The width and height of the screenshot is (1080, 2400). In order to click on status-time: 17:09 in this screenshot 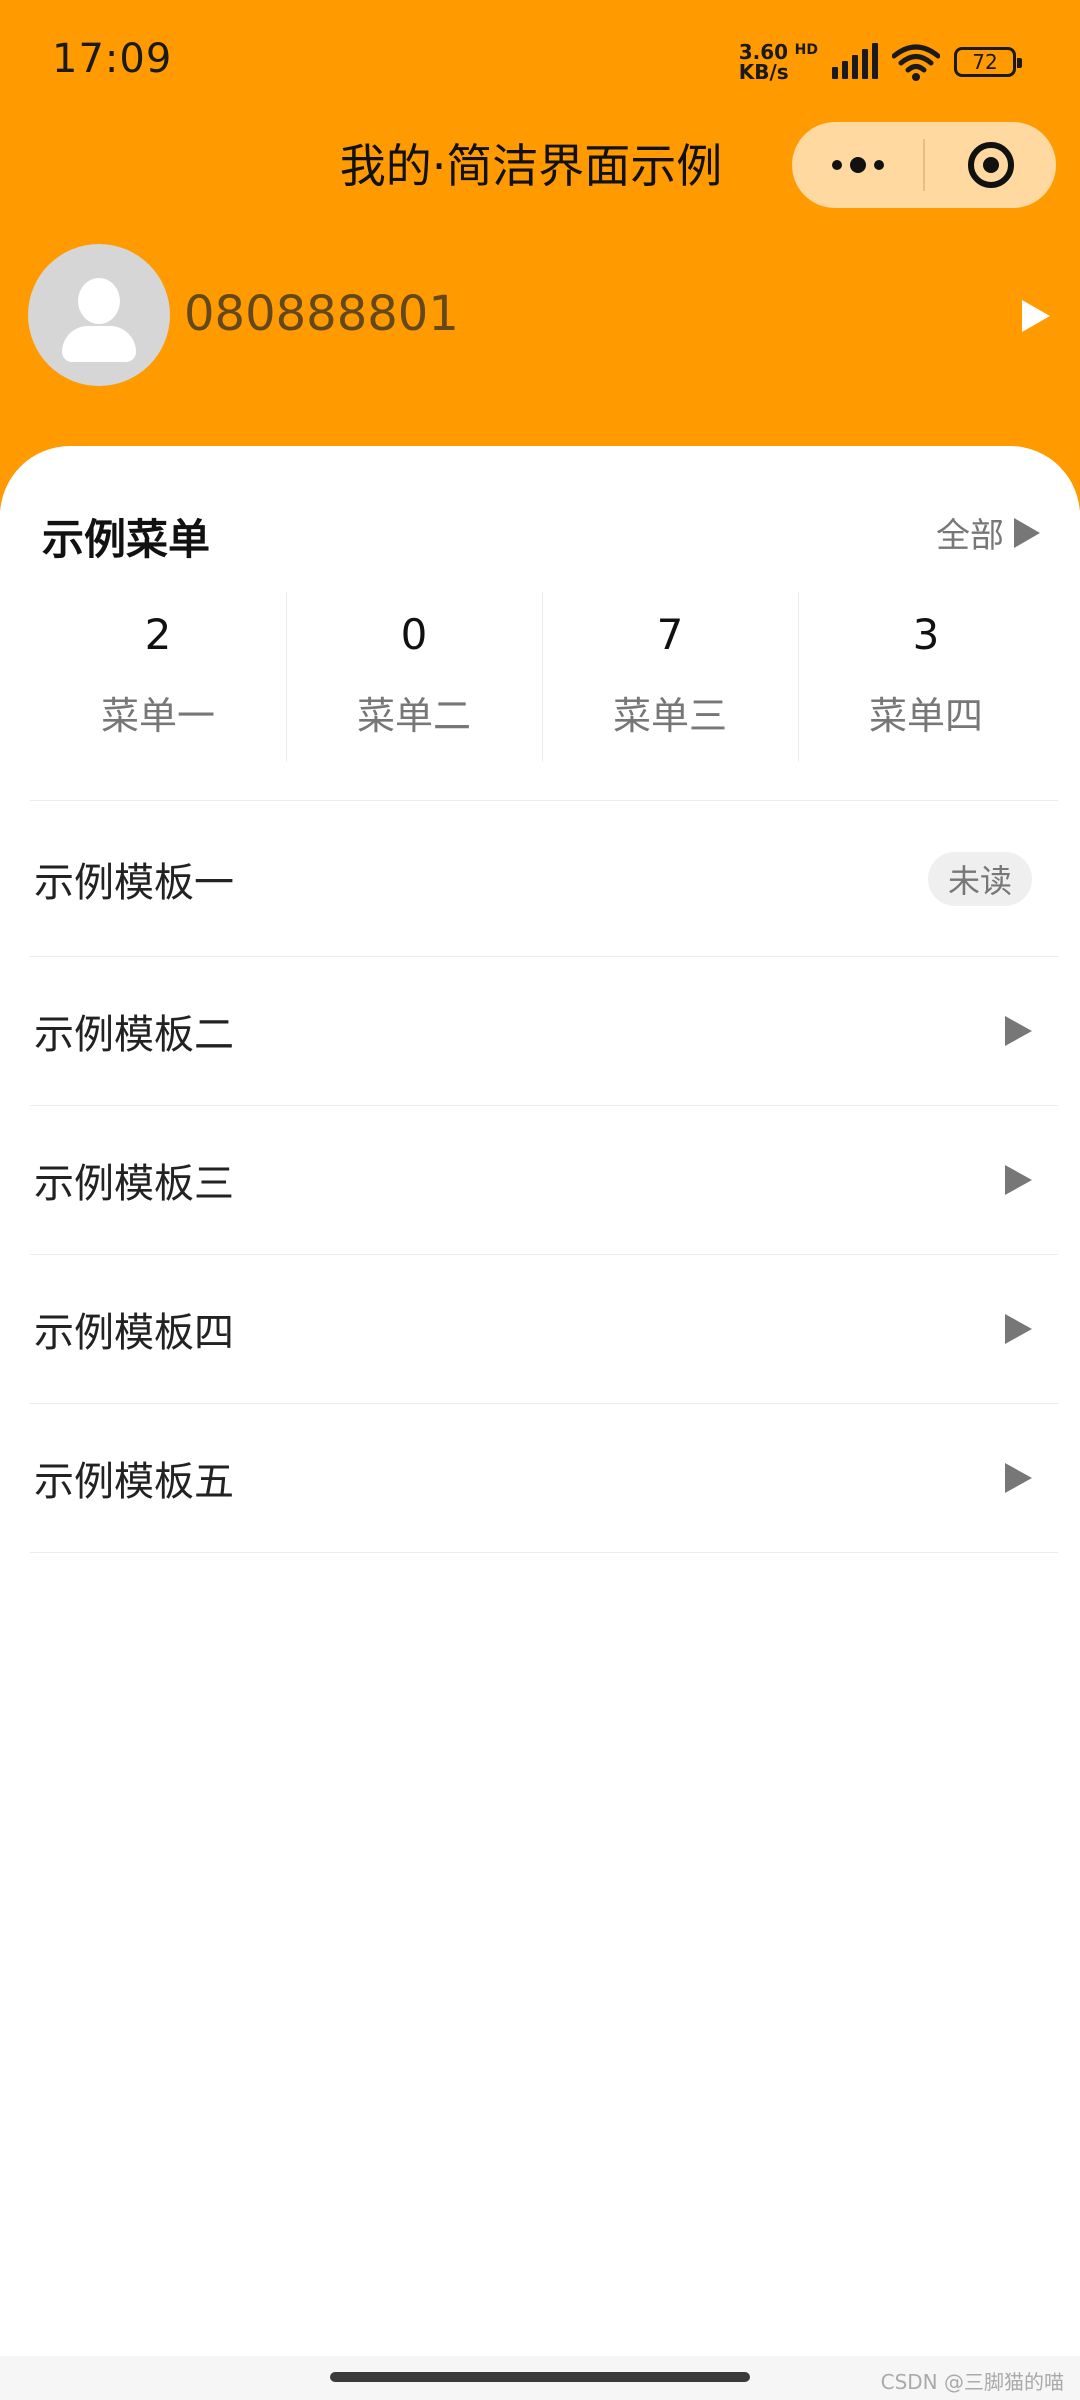, I will do `click(112, 59)`.